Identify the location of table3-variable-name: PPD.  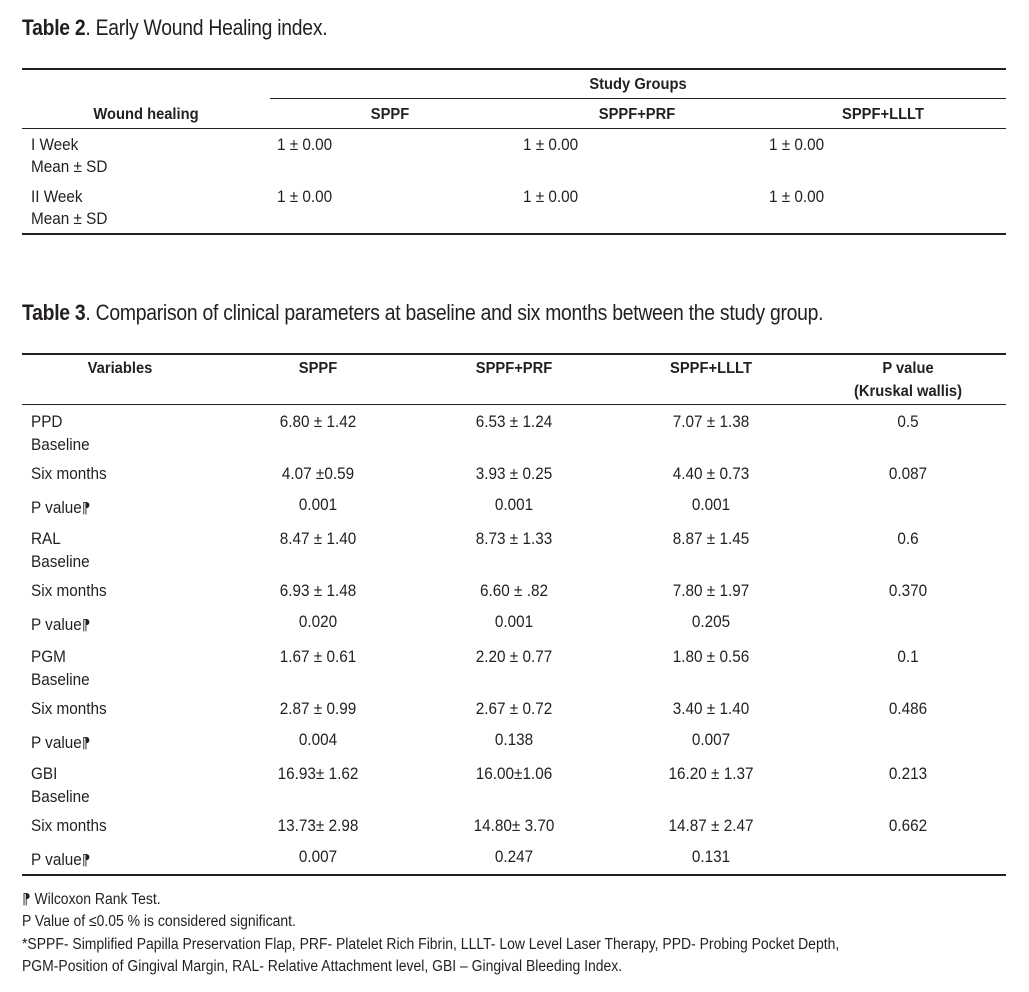
(47, 421).